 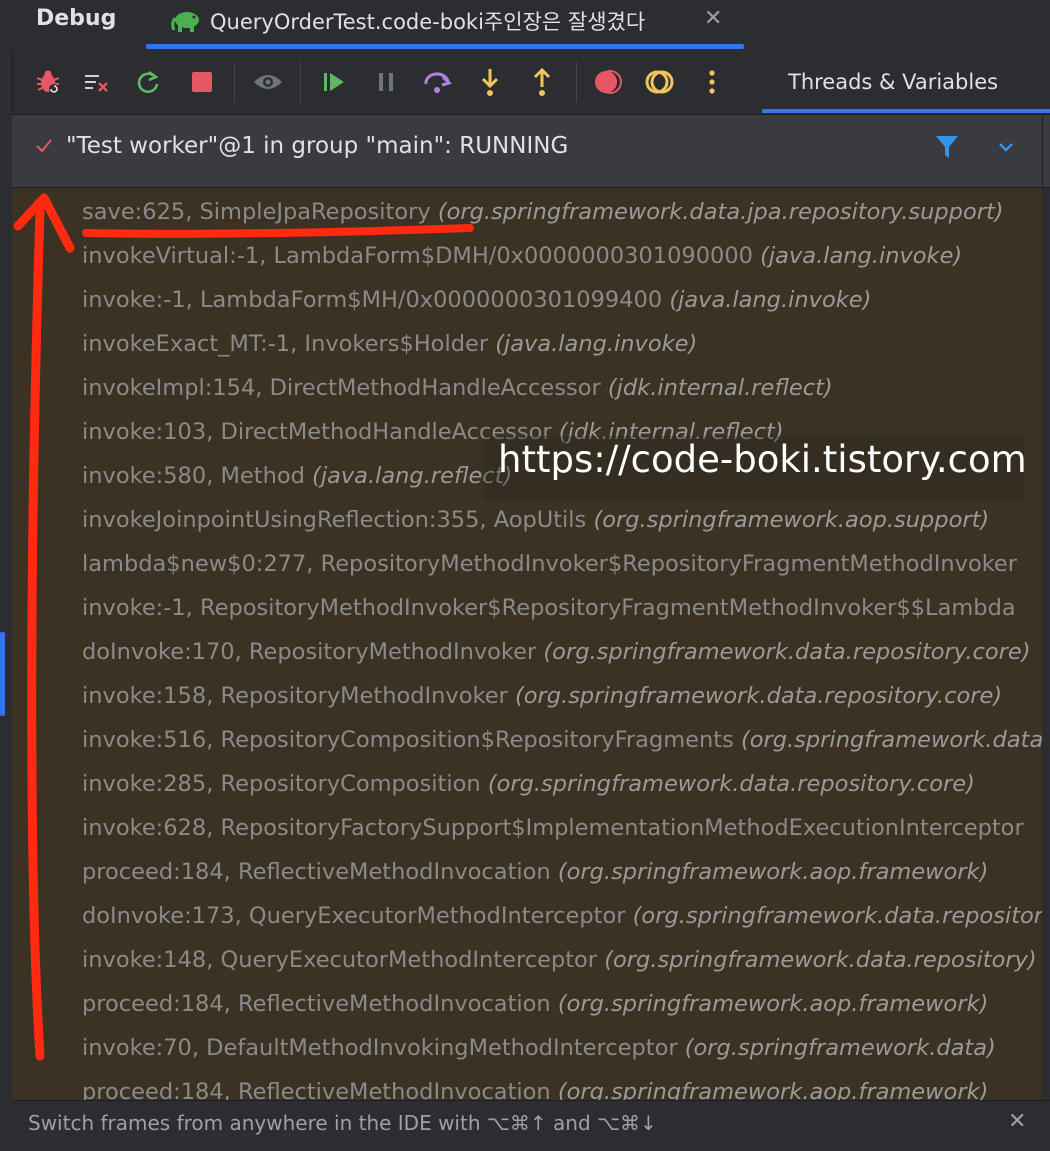 What do you see at coordinates (712, 82) in the screenshot?
I see `more-options-icon` at bounding box center [712, 82].